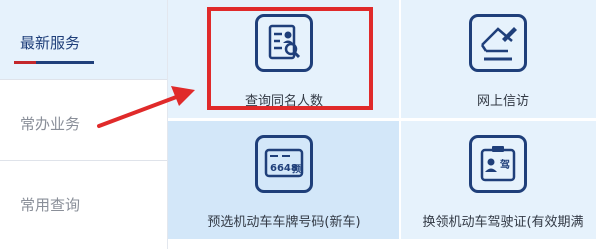  Describe the element at coordinates (284, 222) in the screenshot. I see `tile-label: 预选机动车车牌号码(新车)` at that location.